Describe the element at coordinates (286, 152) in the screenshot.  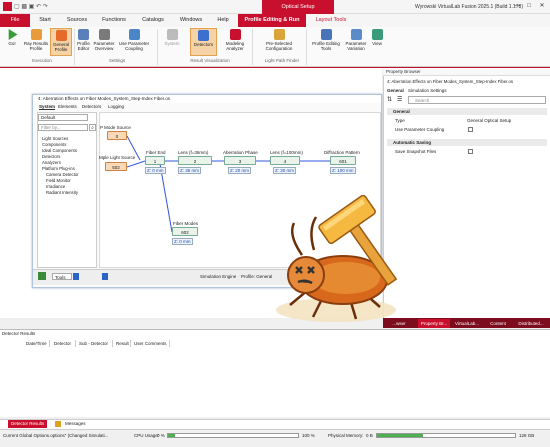
I see `node-label: Lens (f=100mm)` at that location.